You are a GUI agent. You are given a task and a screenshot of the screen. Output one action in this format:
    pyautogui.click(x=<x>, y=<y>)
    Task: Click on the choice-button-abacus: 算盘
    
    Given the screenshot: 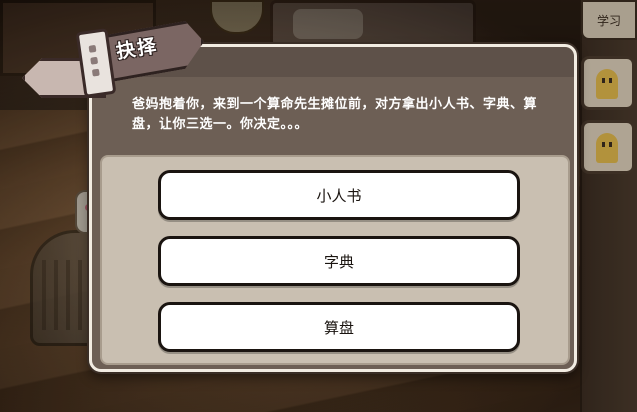 What is the action you would take?
    pyautogui.click(x=339, y=327)
    